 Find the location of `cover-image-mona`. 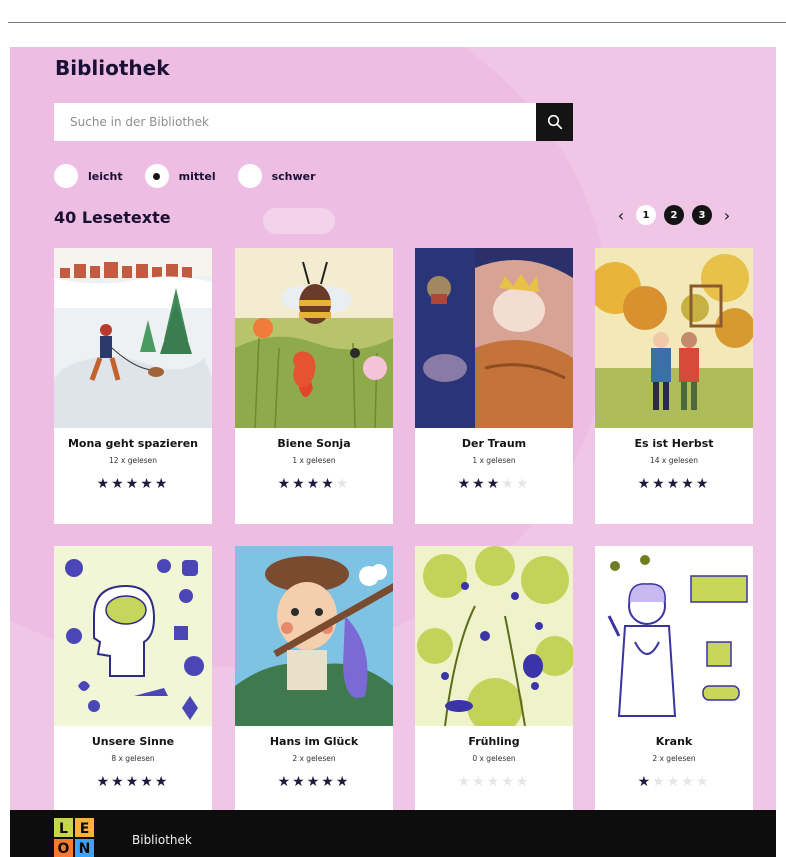

cover-image-mona is located at coordinates (133, 338).